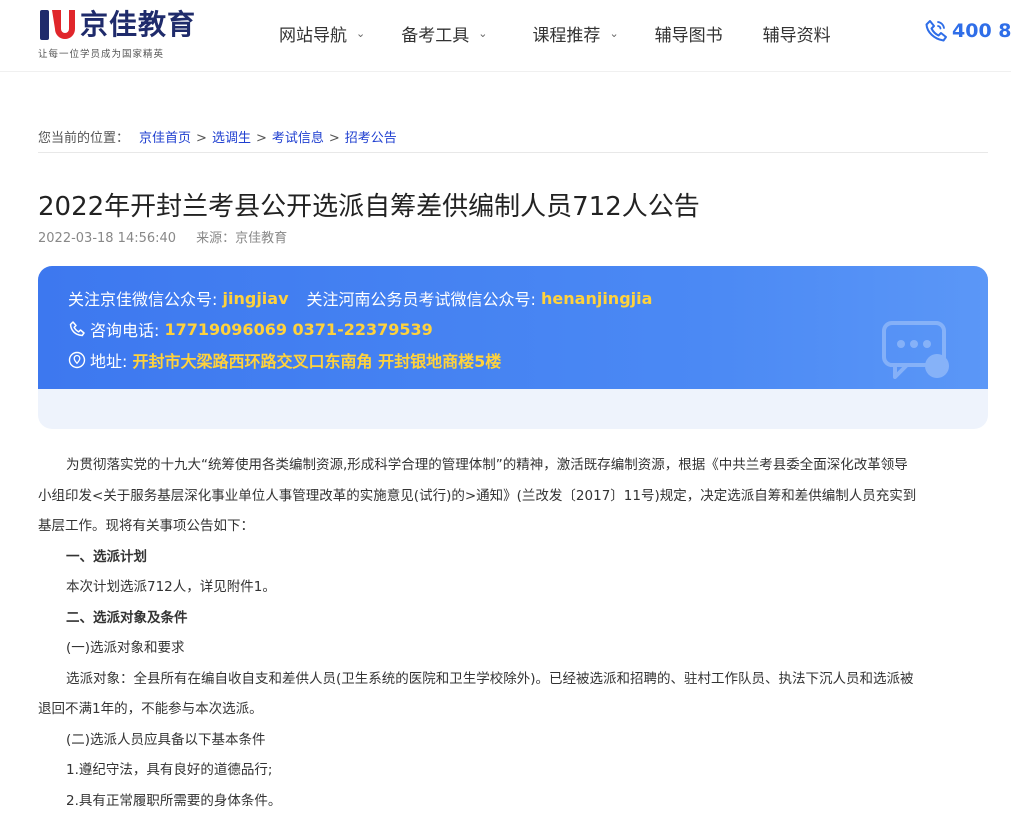 Image resolution: width=1011 pixels, height=815 pixels. I want to click on section-heading: 二、选派对象及条件, so click(127, 617).